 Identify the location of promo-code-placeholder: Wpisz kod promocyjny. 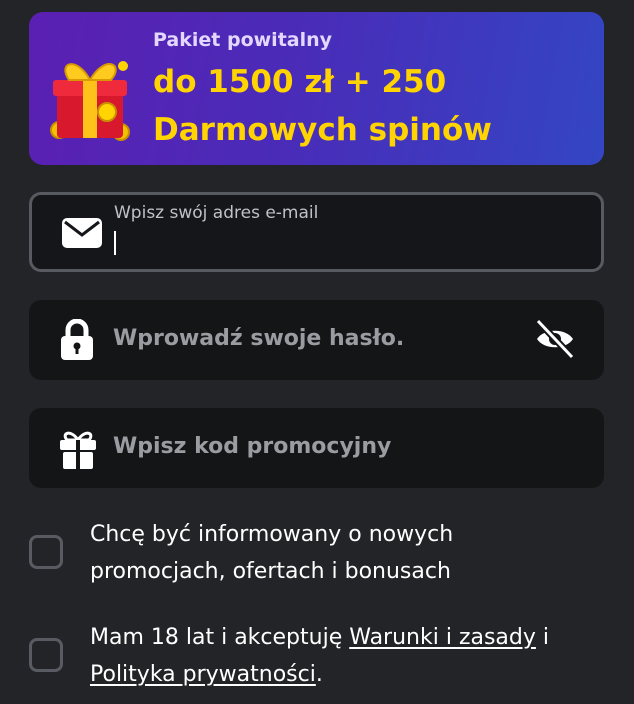
(252, 446).